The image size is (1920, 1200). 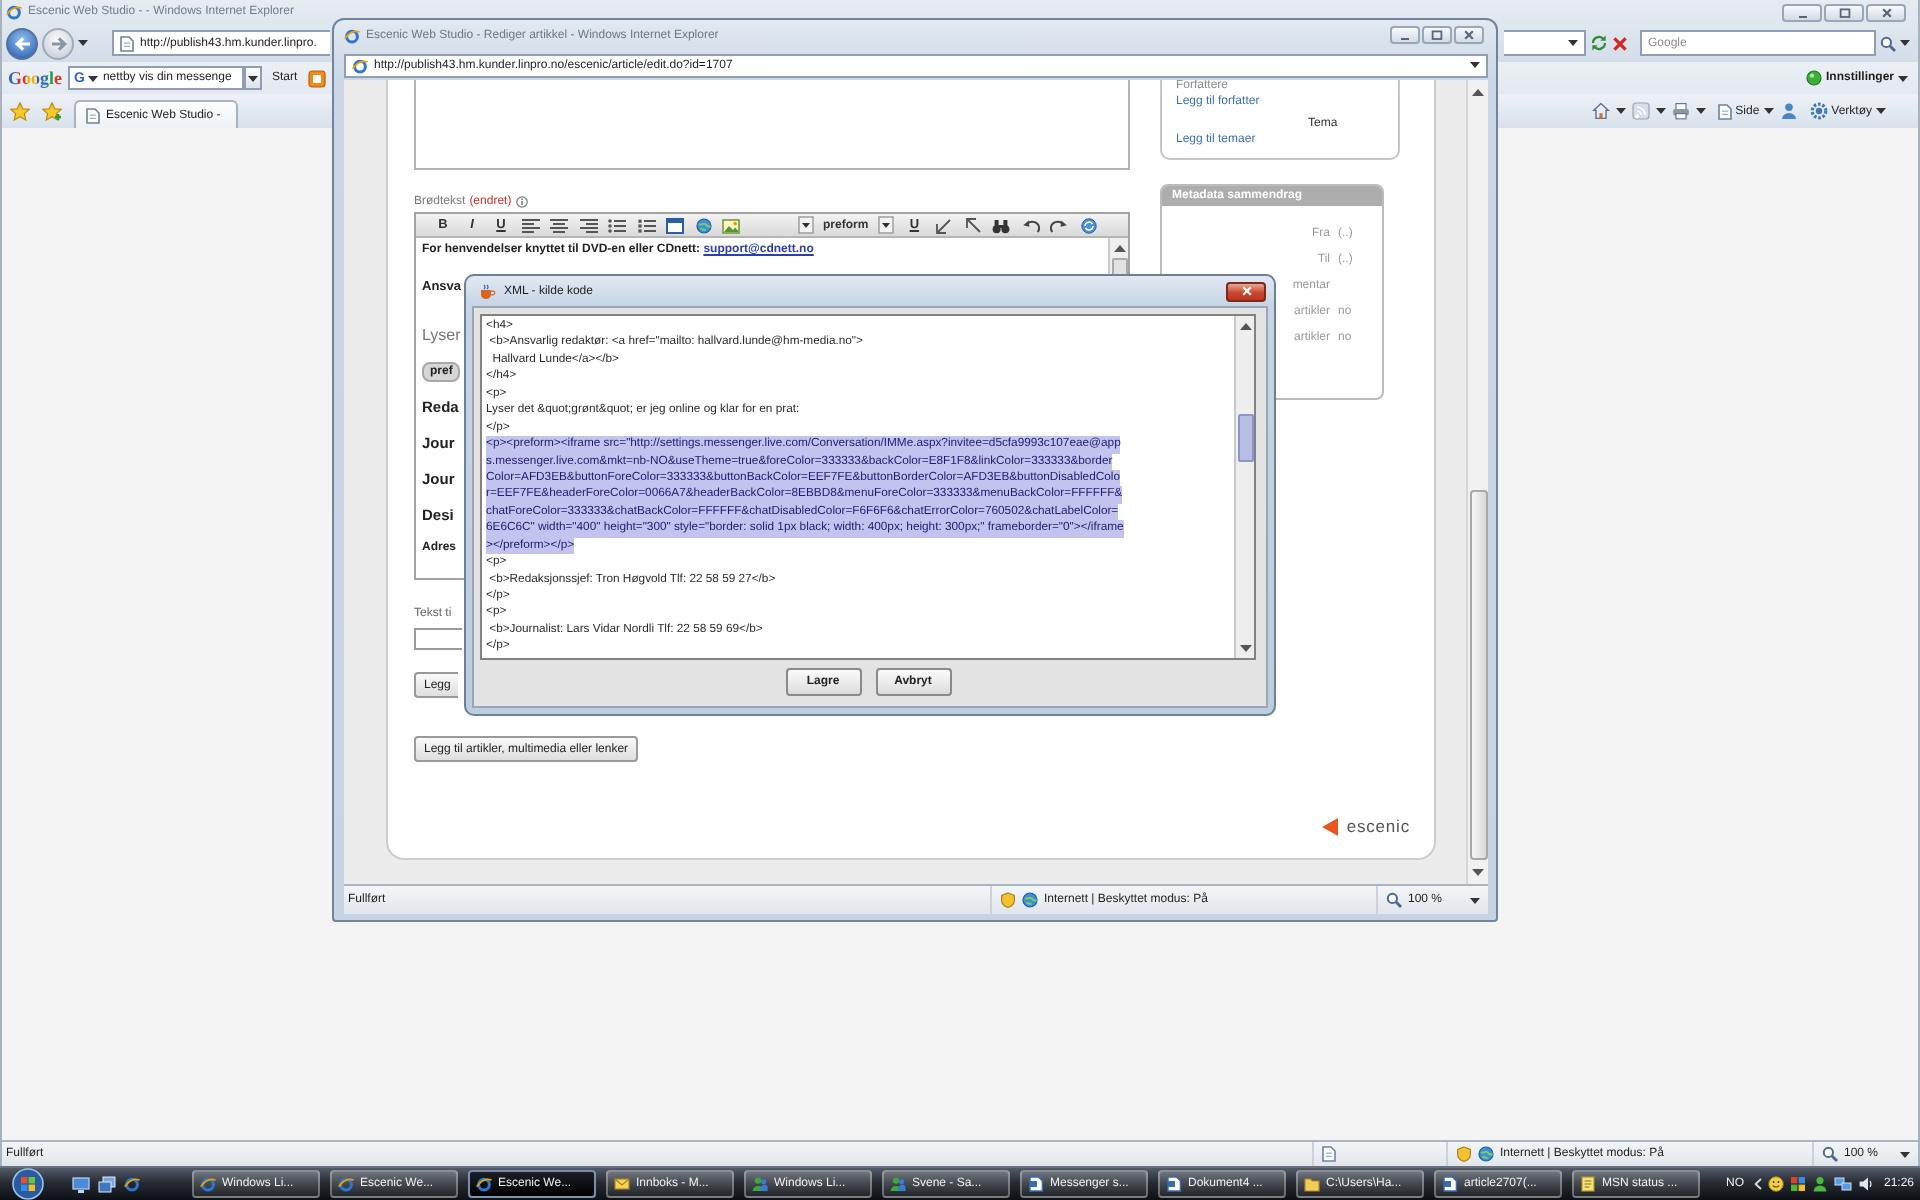 I want to click on arrow-up-left-icon, so click(x=972, y=225).